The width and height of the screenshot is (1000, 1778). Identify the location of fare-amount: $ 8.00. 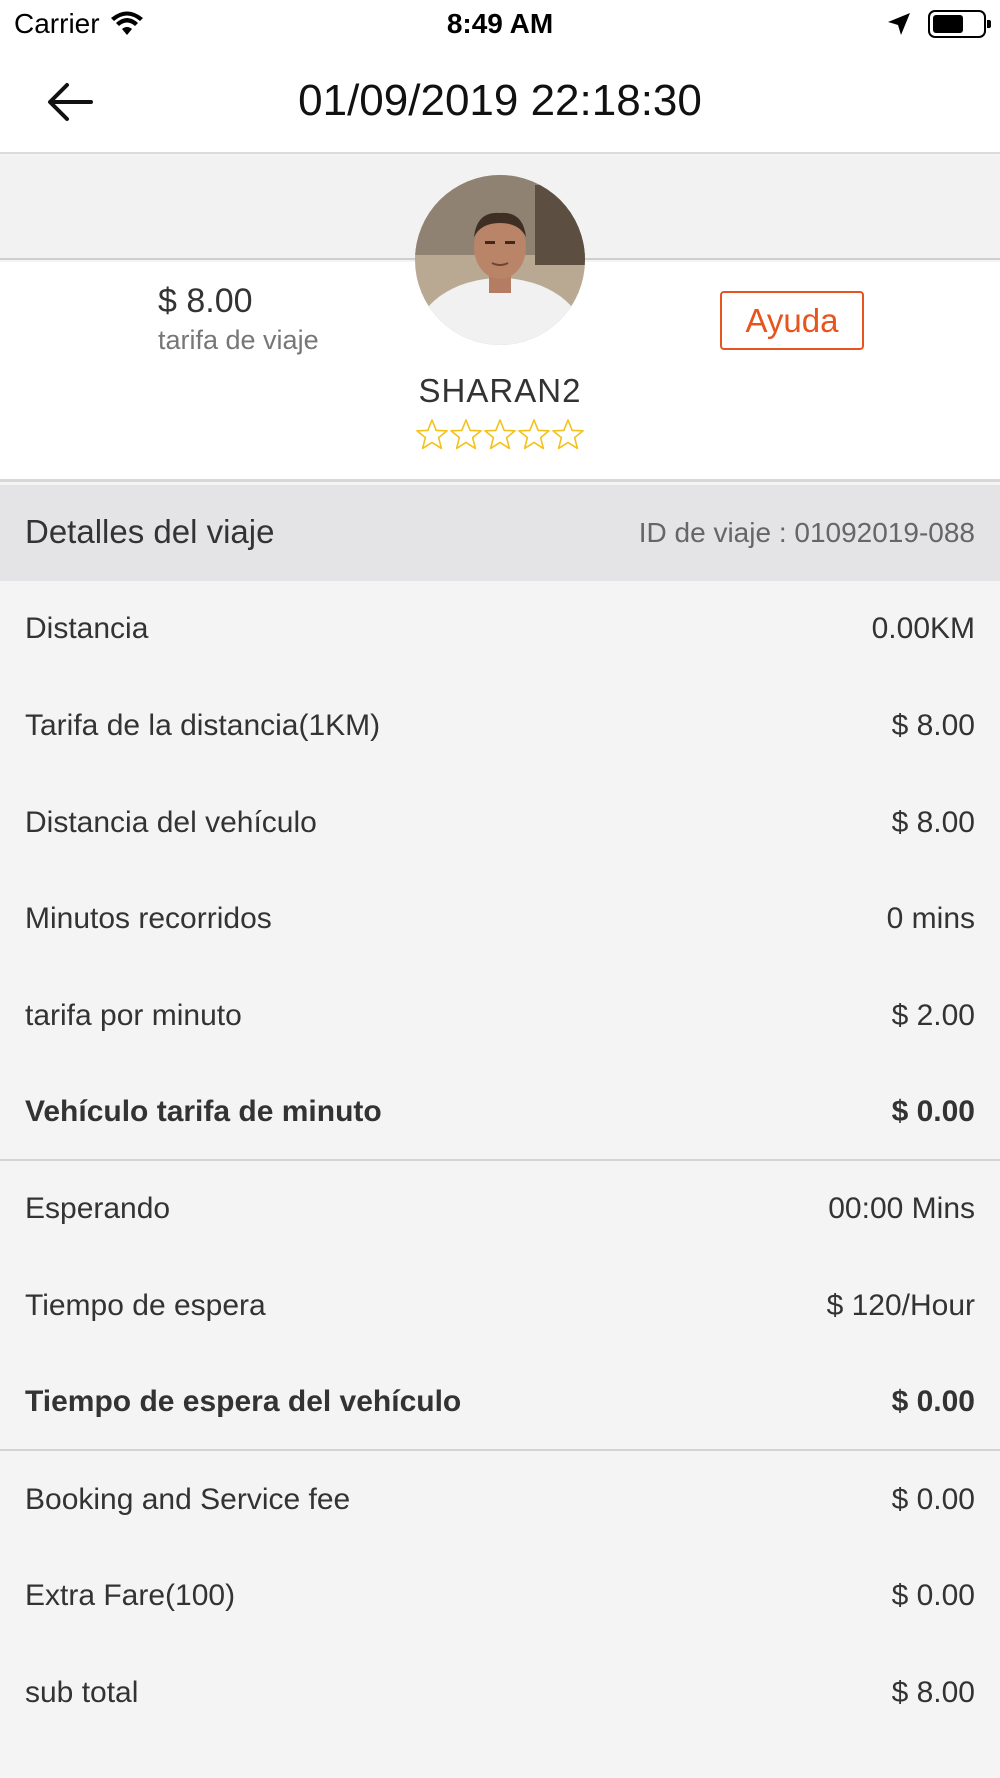
(205, 301).